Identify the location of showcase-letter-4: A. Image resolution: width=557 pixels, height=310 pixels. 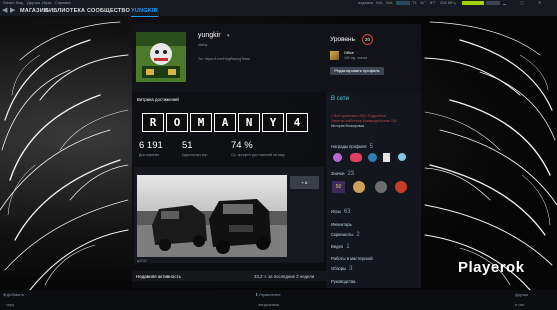
(225, 122).